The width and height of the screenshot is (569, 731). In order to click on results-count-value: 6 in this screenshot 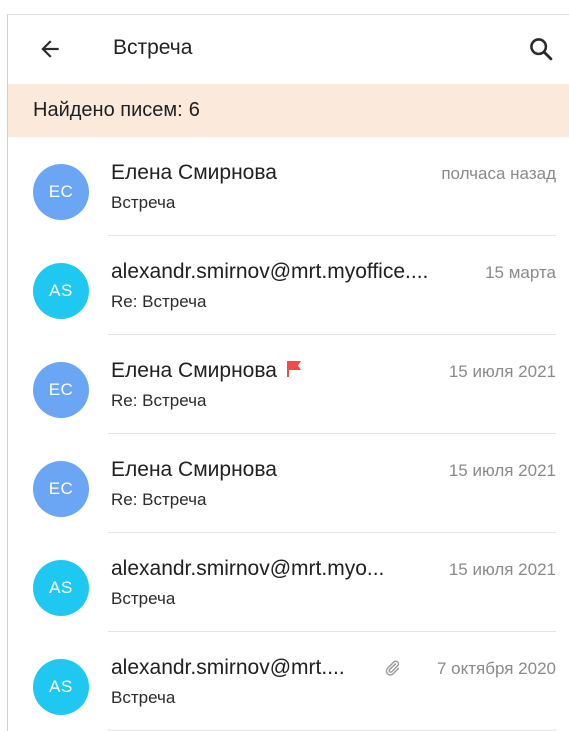, I will do `click(194, 110)`.